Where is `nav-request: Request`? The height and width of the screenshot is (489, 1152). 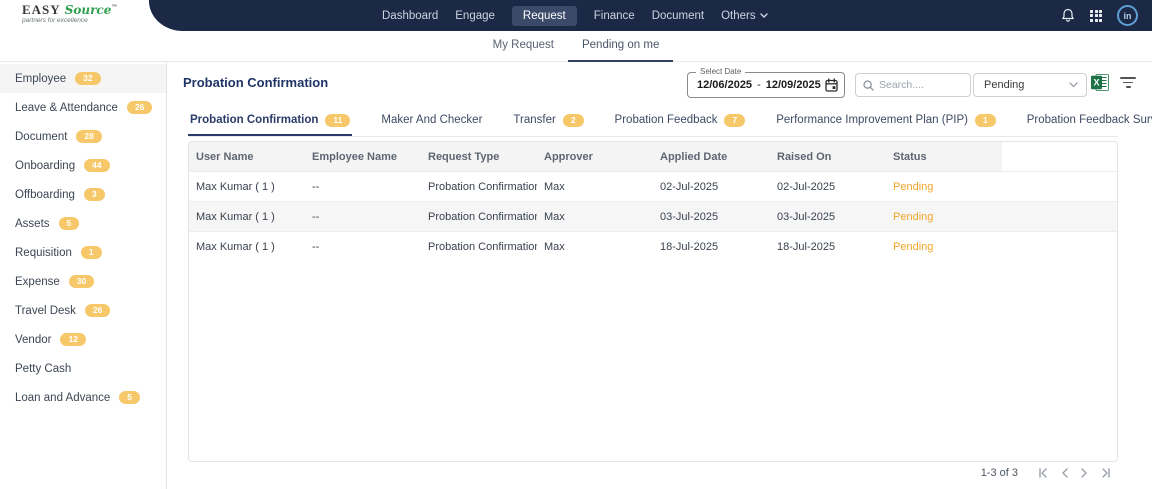 nav-request: Request is located at coordinates (544, 15).